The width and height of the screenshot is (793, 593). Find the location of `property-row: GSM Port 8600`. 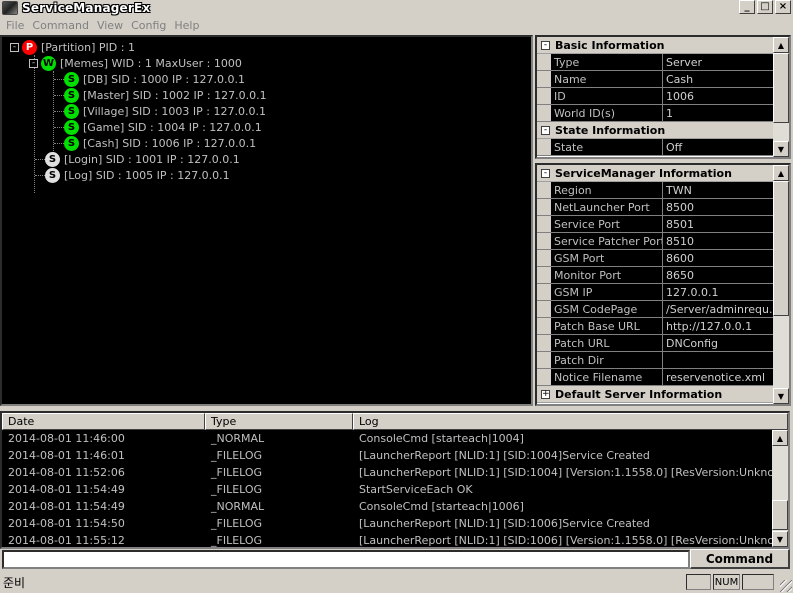

property-row: GSM Port 8600 is located at coordinates (655, 258).